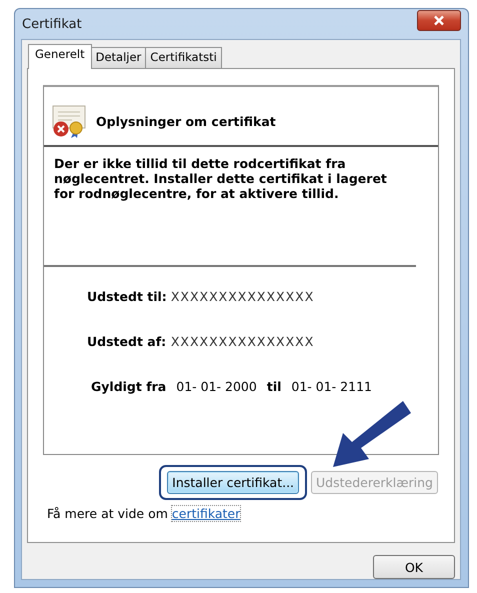 The width and height of the screenshot is (477, 593). Describe the element at coordinates (69, 121) in the screenshot. I see `certificate-error-icon` at that location.